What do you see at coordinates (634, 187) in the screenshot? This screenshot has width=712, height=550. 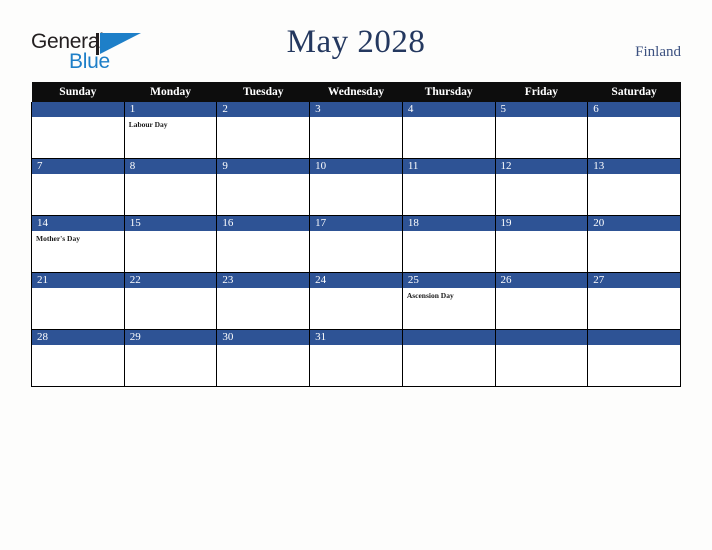 I see `calendar-day-cell: 13` at bounding box center [634, 187].